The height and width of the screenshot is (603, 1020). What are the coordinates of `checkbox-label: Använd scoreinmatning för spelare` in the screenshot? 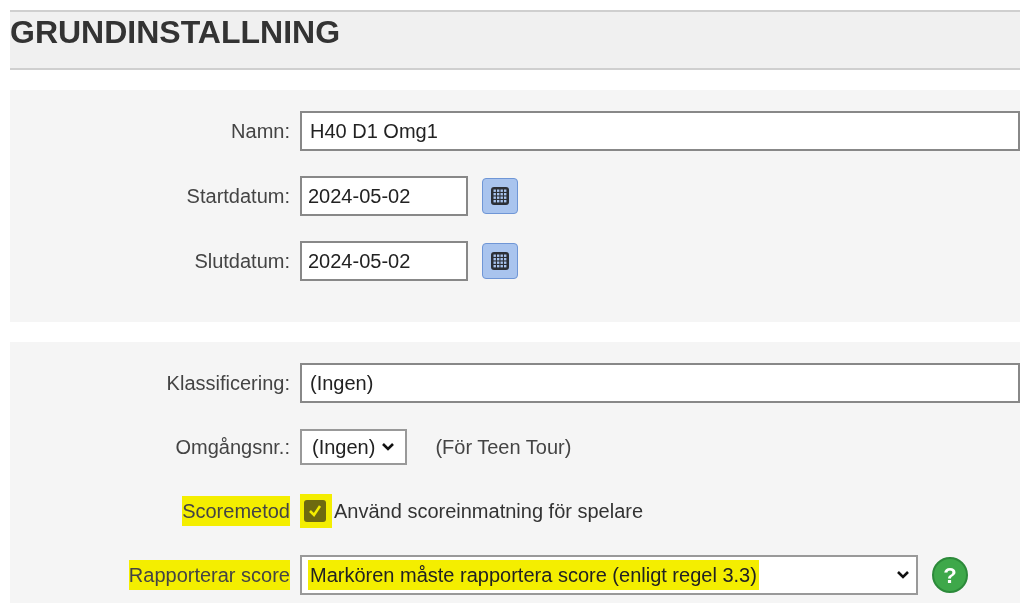 It's located at (489, 511).